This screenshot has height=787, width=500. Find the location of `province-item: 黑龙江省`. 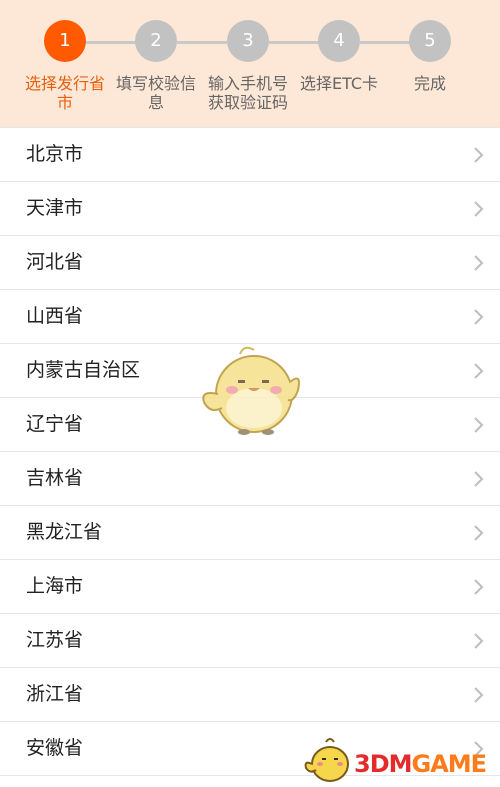

province-item: 黑龙江省 is located at coordinates (250, 533).